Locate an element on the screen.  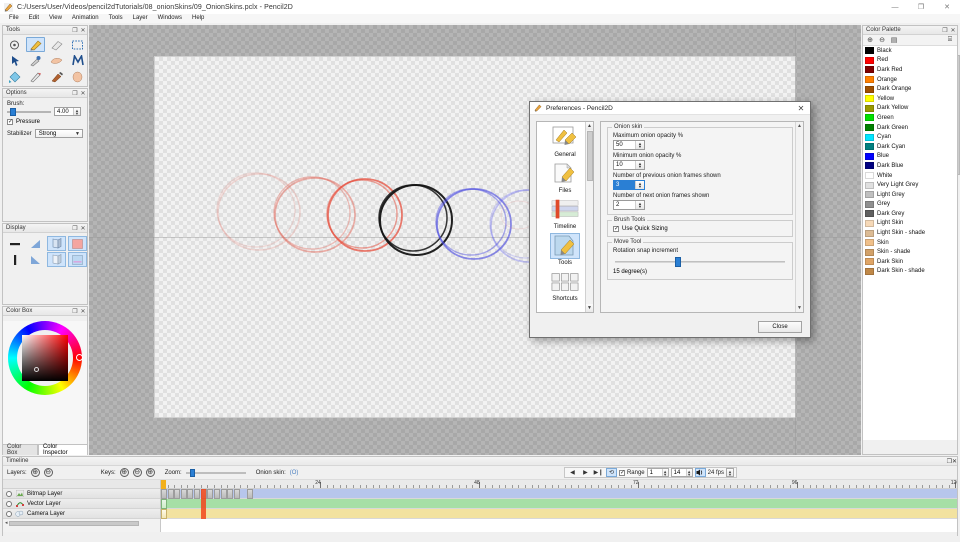
brush-size-slider is located at coordinates (29, 111).